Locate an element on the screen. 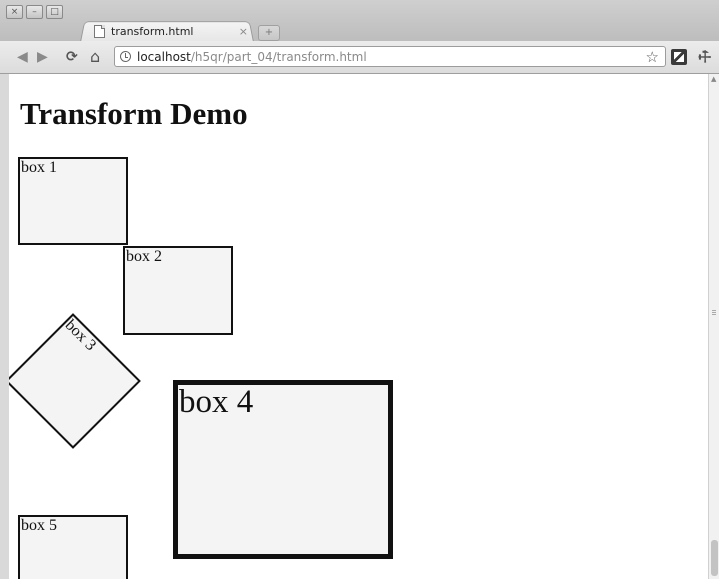 This screenshot has height=579, width=719. tab-close-button: × is located at coordinates (243, 31).